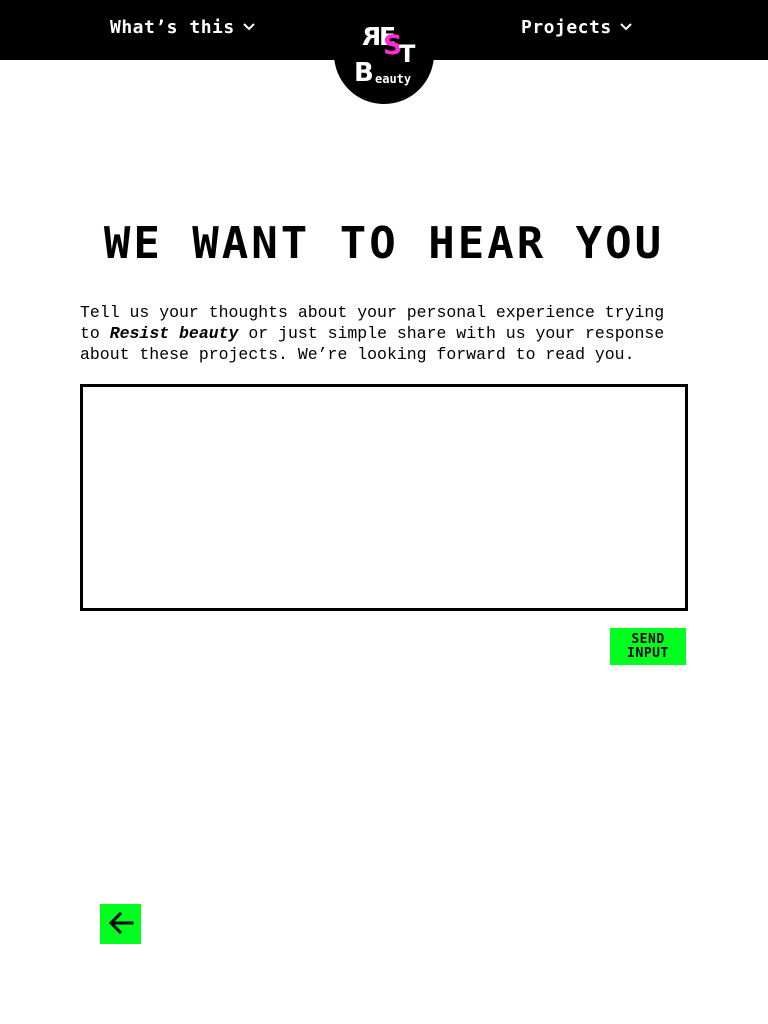 Image resolution: width=768 pixels, height=1024 pixels. I want to click on nav-projects: Projects, so click(576, 27).